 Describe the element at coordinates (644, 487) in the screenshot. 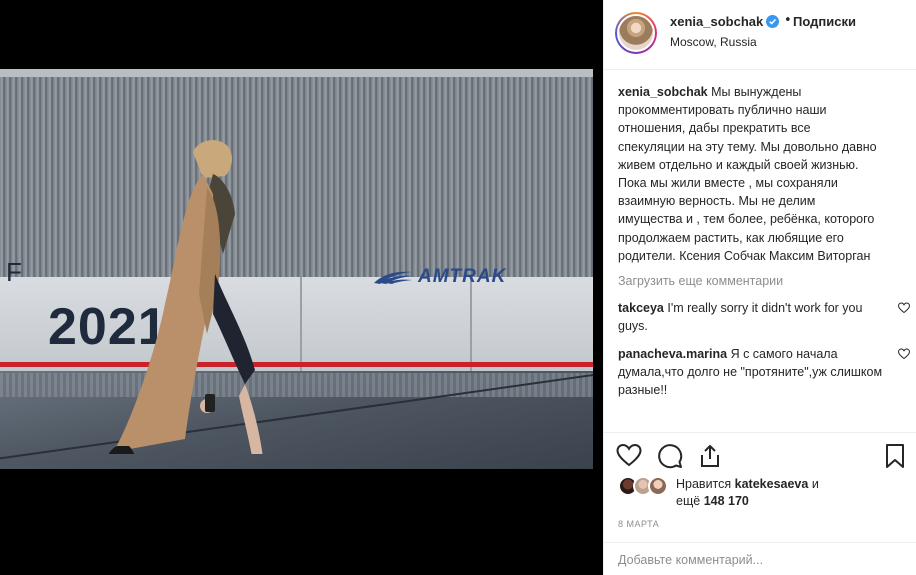

I see `liker-avatars` at that location.